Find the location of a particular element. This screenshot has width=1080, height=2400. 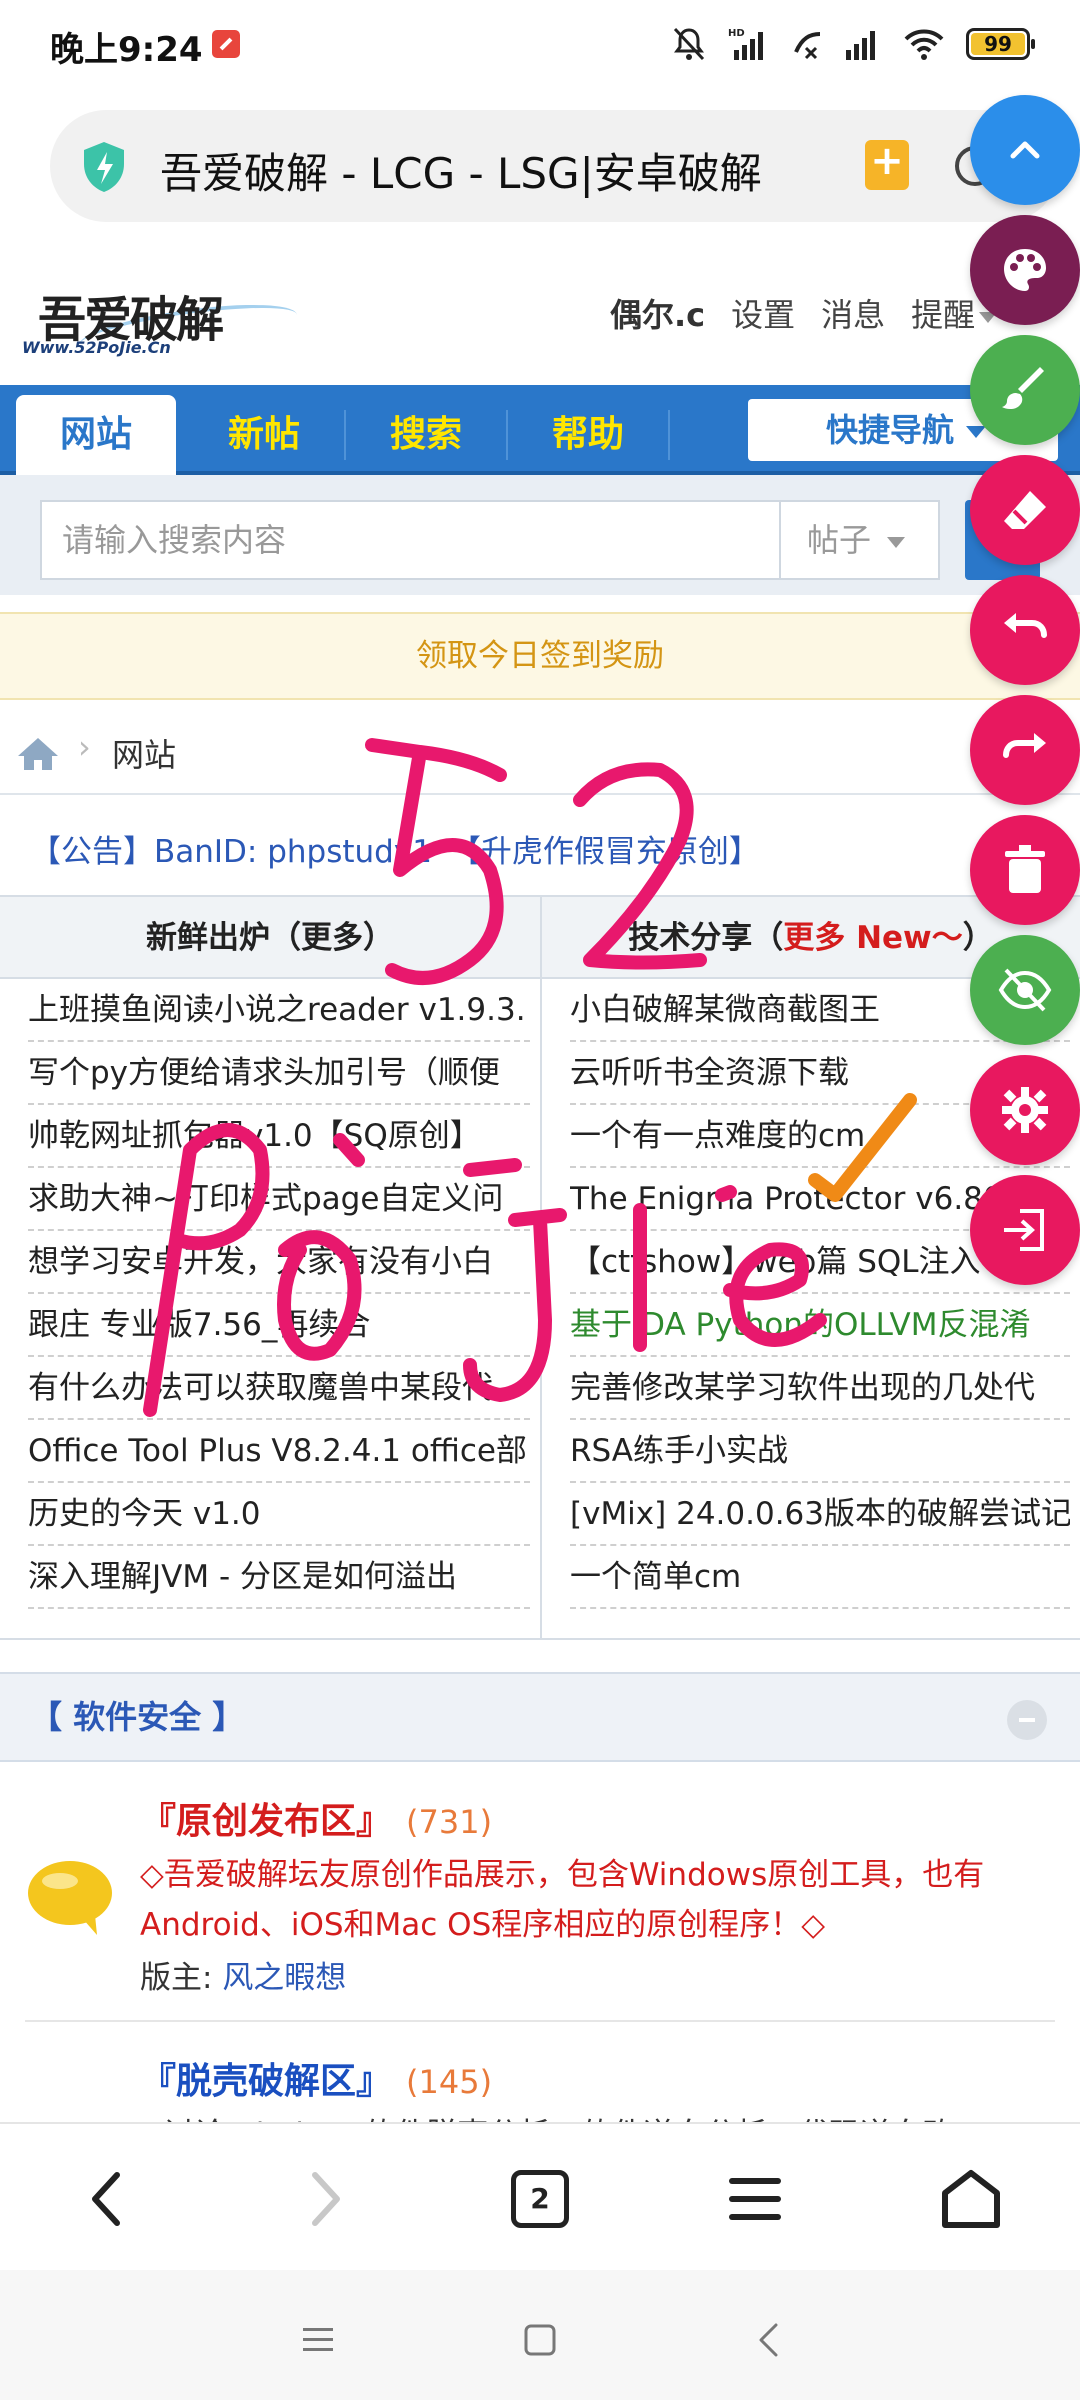

expand-button is located at coordinates (1025, 150).